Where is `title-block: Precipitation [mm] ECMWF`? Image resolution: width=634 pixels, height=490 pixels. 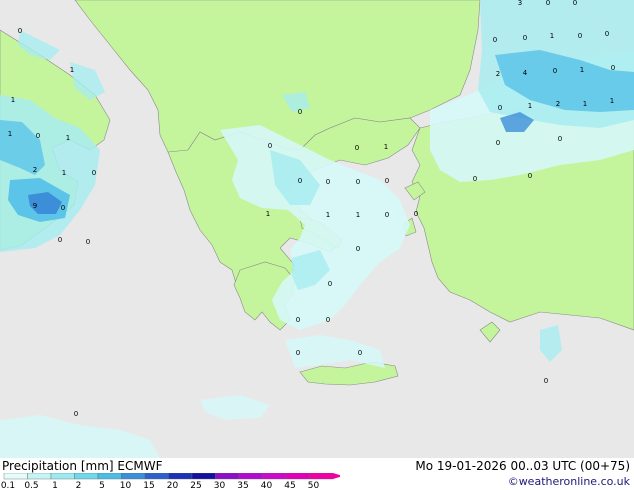
title-block: Precipitation [mm] ECMWF is located at coordinates (82, 466).